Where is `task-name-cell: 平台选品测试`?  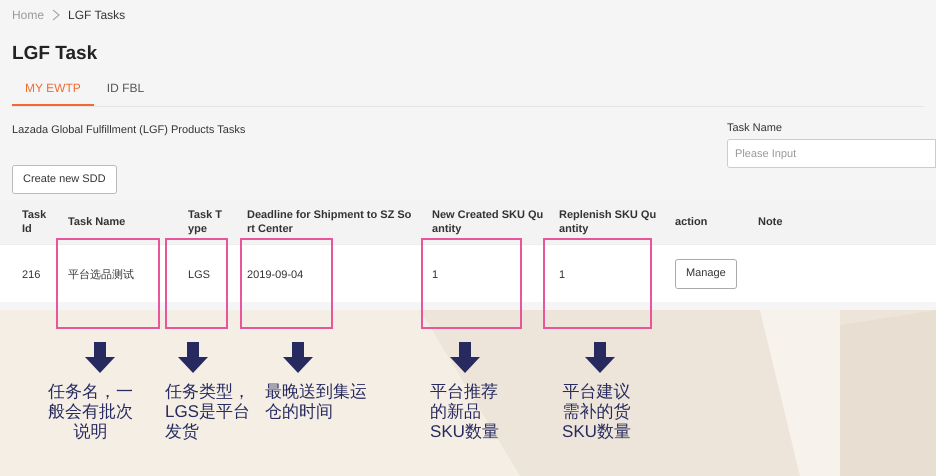 task-name-cell: 平台选品测试 is located at coordinates (101, 274).